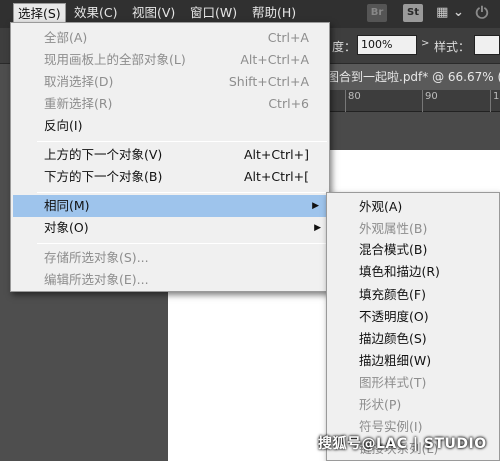 The height and width of the screenshot is (461, 500). I want to click on ruler-number: 80, so click(354, 96).